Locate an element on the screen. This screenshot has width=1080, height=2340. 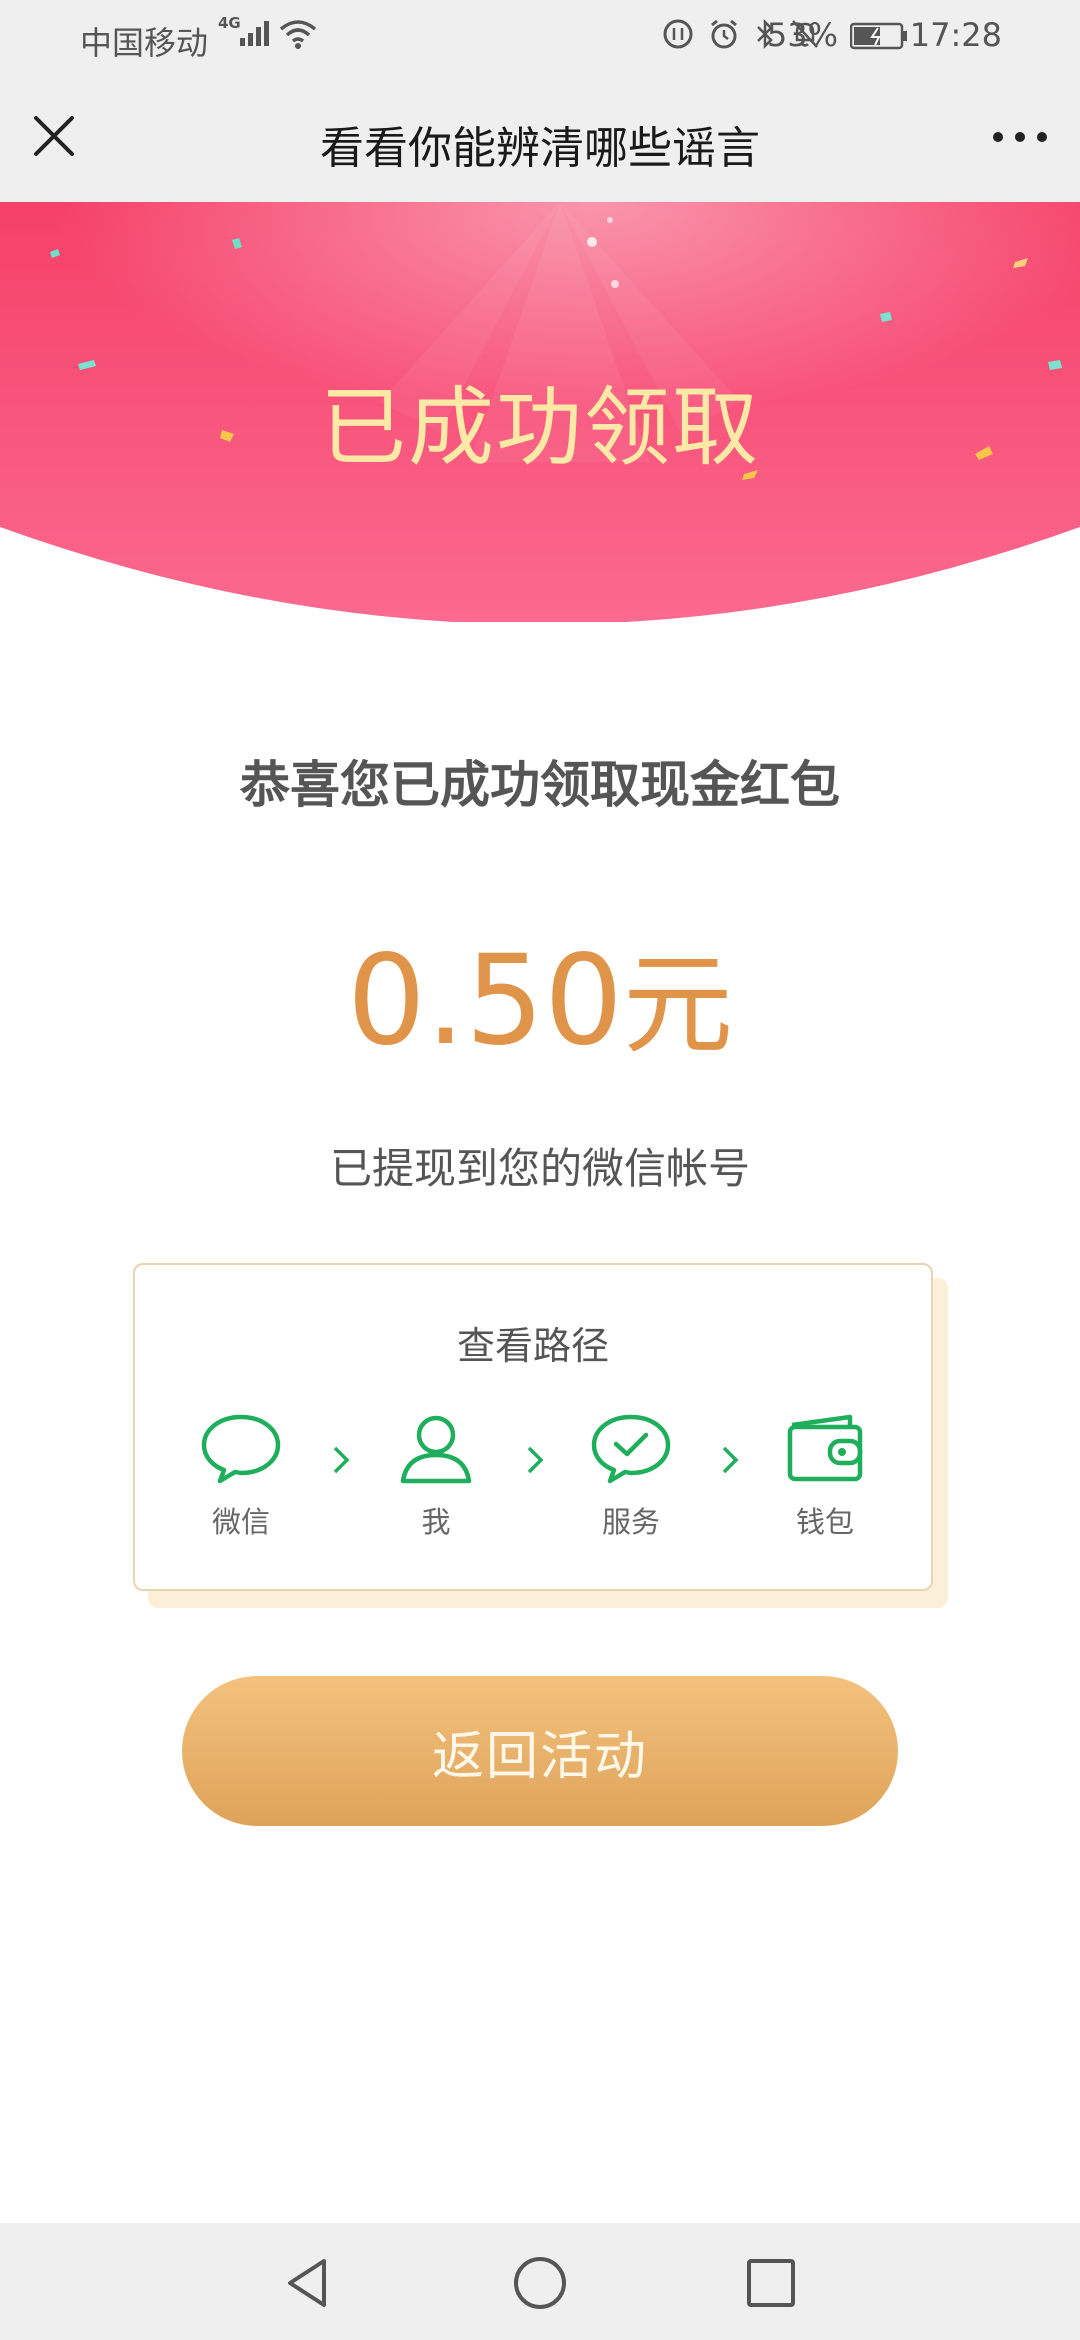
path-step-label: 微信 is located at coordinates (240, 1522).